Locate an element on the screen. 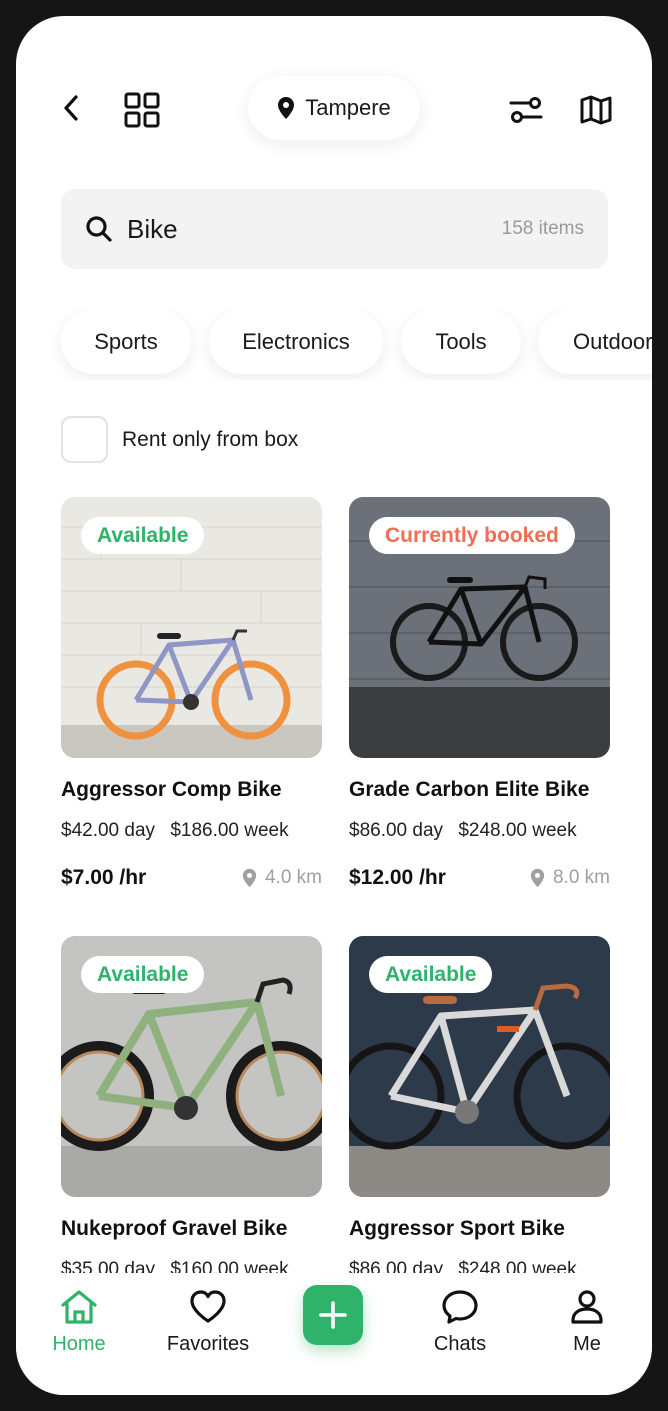  grid-icon is located at coordinates (142, 110).